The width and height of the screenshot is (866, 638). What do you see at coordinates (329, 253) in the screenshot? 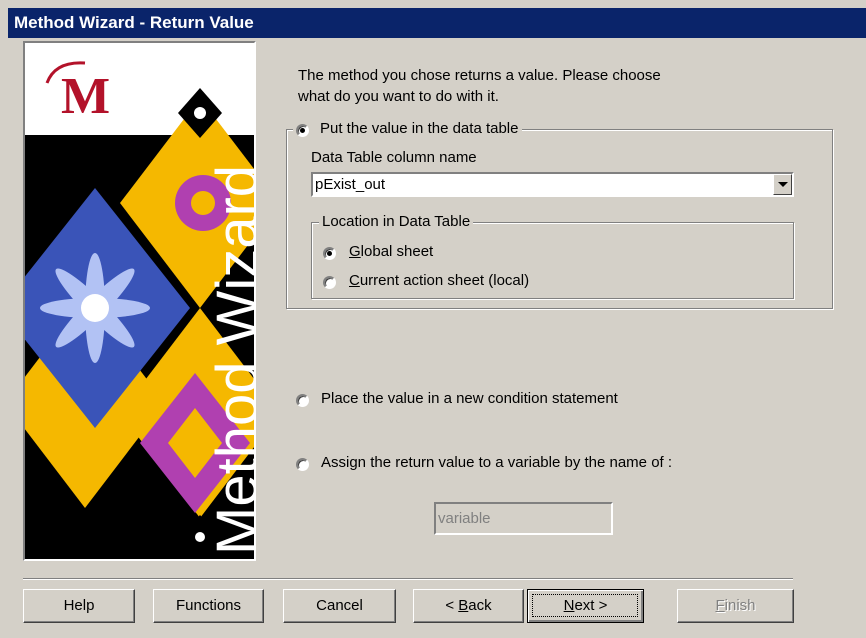
I see `global-sheet-radio` at bounding box center [329, 253].